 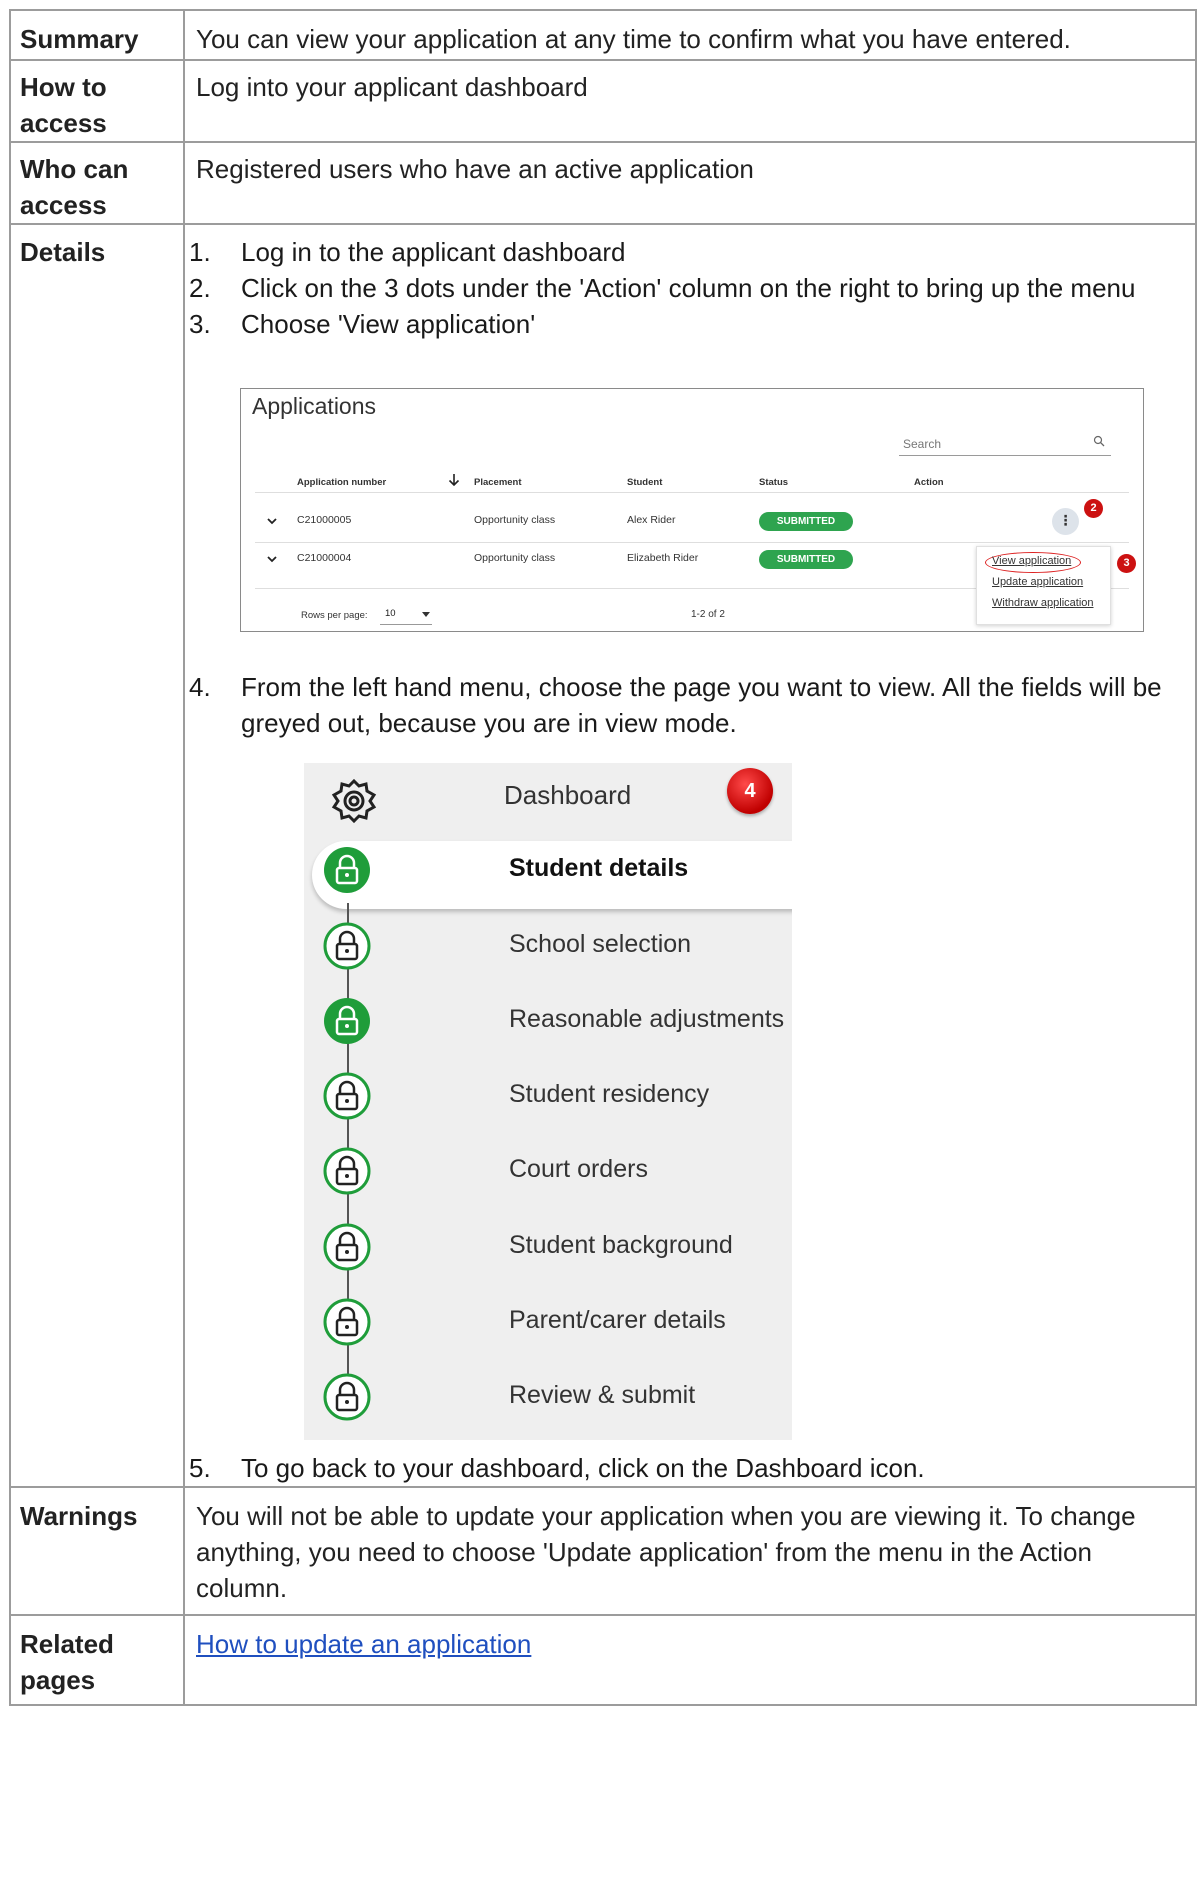 I want to click on row-divider, so click(x=692, y=542).